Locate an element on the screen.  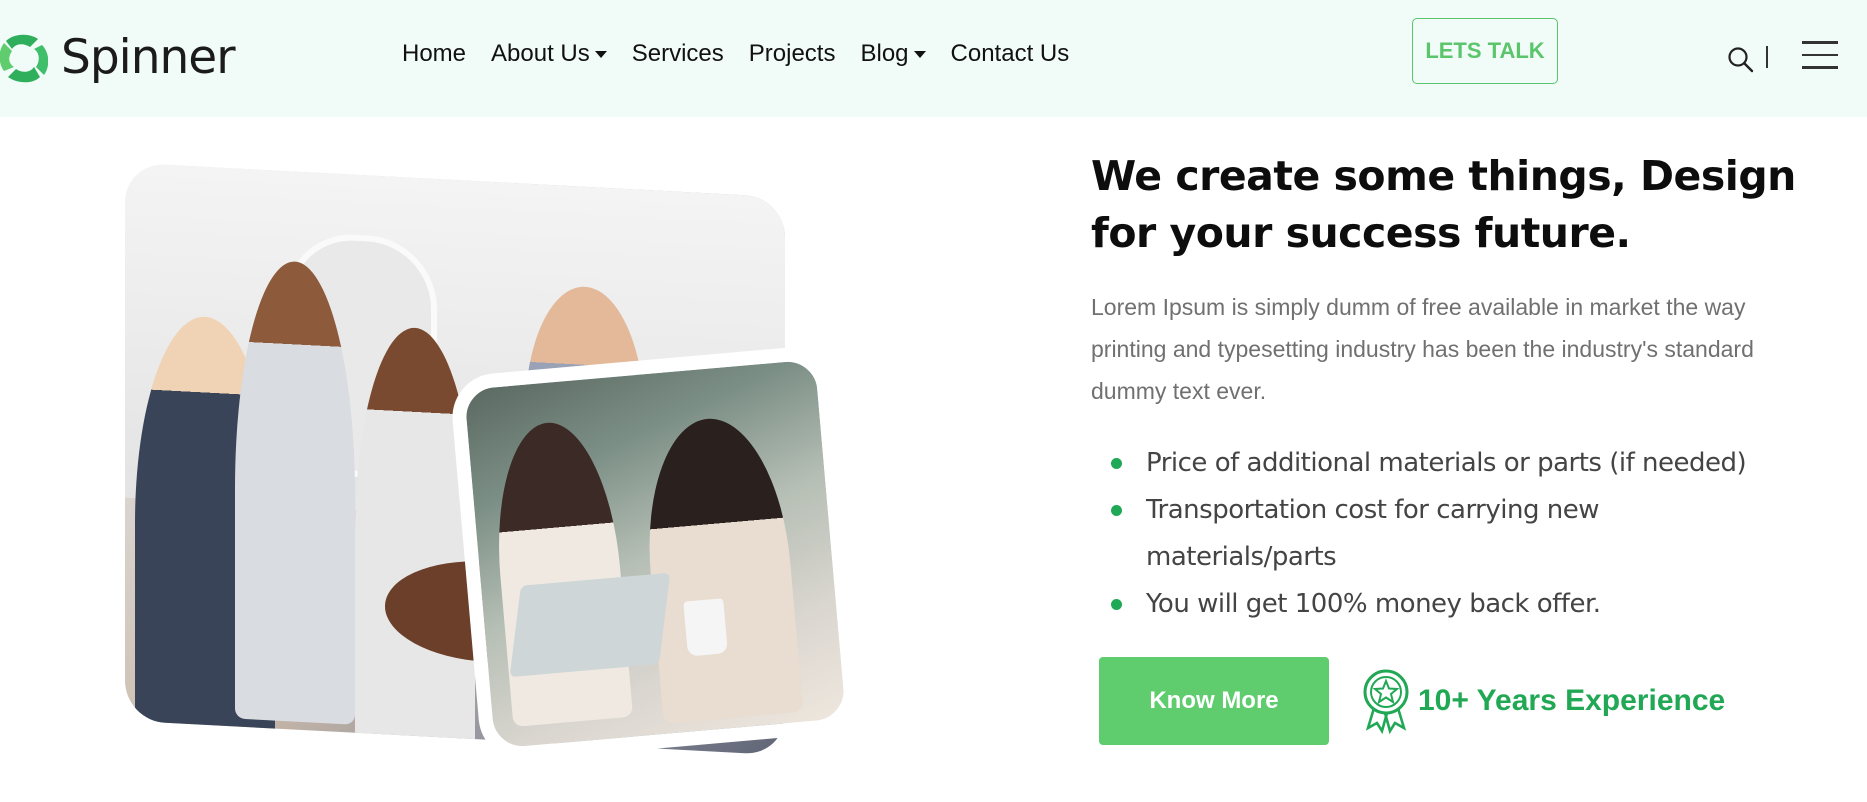
spinner-logo-icon is located at coordinates (24, 58).